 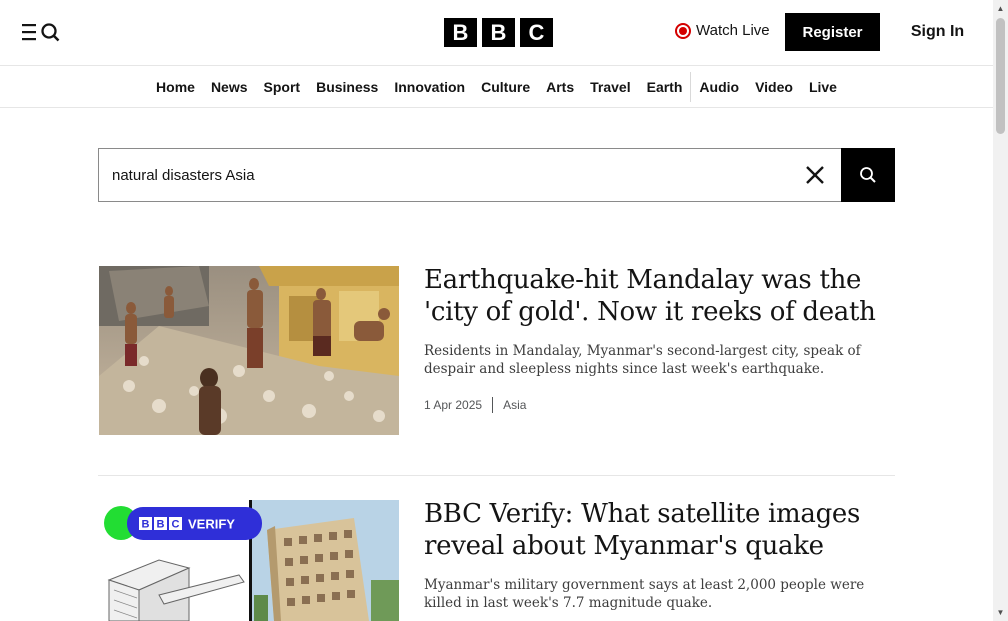 What do you see at coordinates (774, 87) in the screenshot?
I see `nav-item-video: Video` at bounding box center [774, 87].